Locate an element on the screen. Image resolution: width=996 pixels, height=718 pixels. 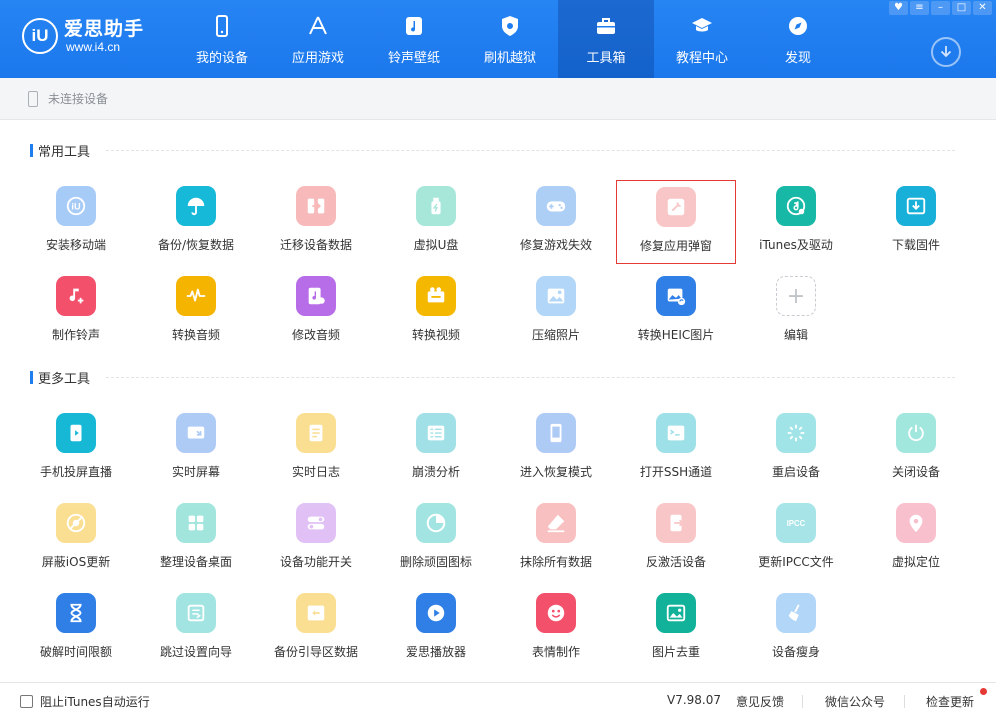
hourglass-icon is located at coordinates (76, 613).